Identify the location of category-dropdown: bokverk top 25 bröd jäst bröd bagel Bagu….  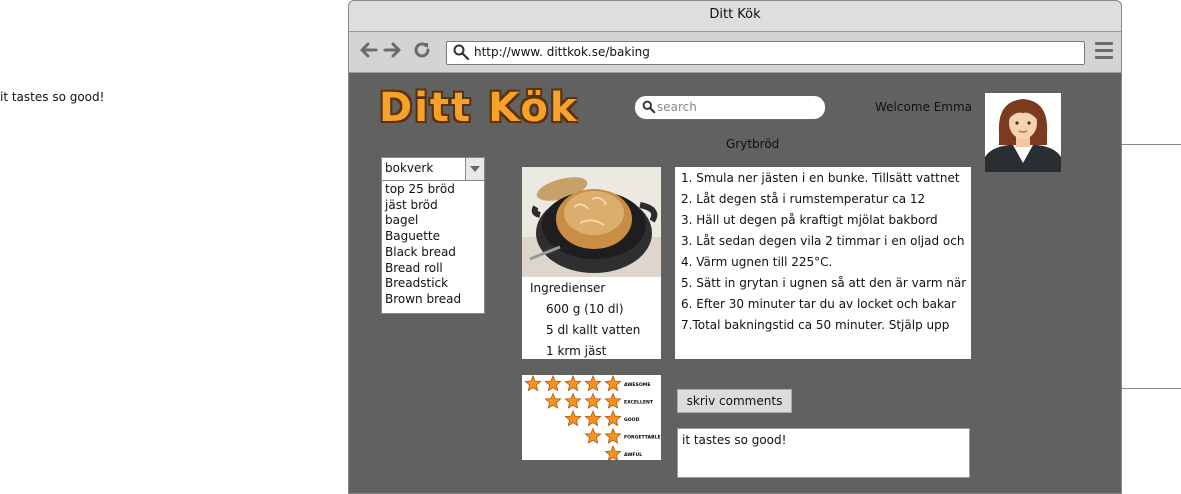
(433, 235).